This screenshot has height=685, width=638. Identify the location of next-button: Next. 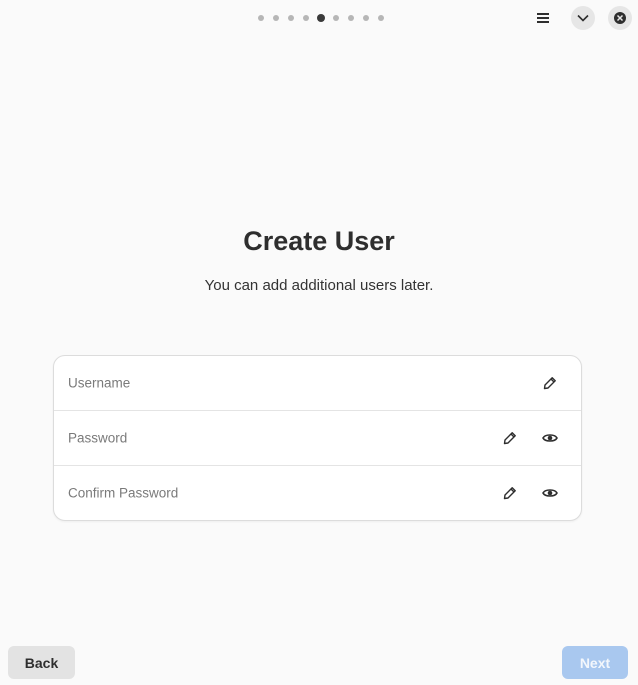
(595, 662).